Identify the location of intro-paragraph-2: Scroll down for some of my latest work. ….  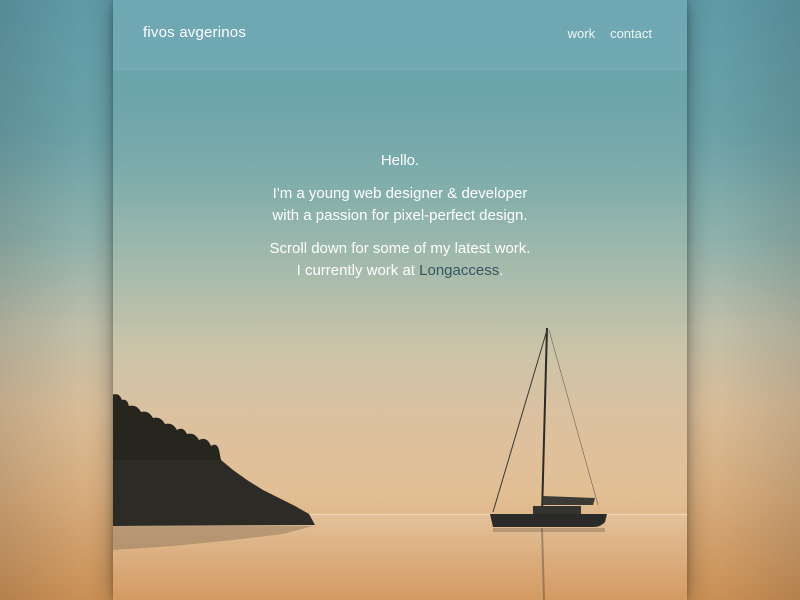
(400, 260).